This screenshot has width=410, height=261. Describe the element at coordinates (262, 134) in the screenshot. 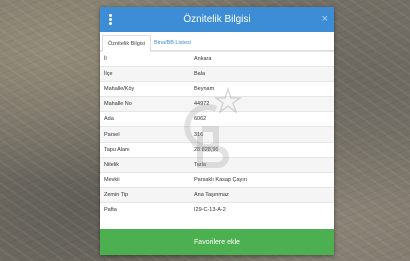

I see `attribute-value: 316` at that location.